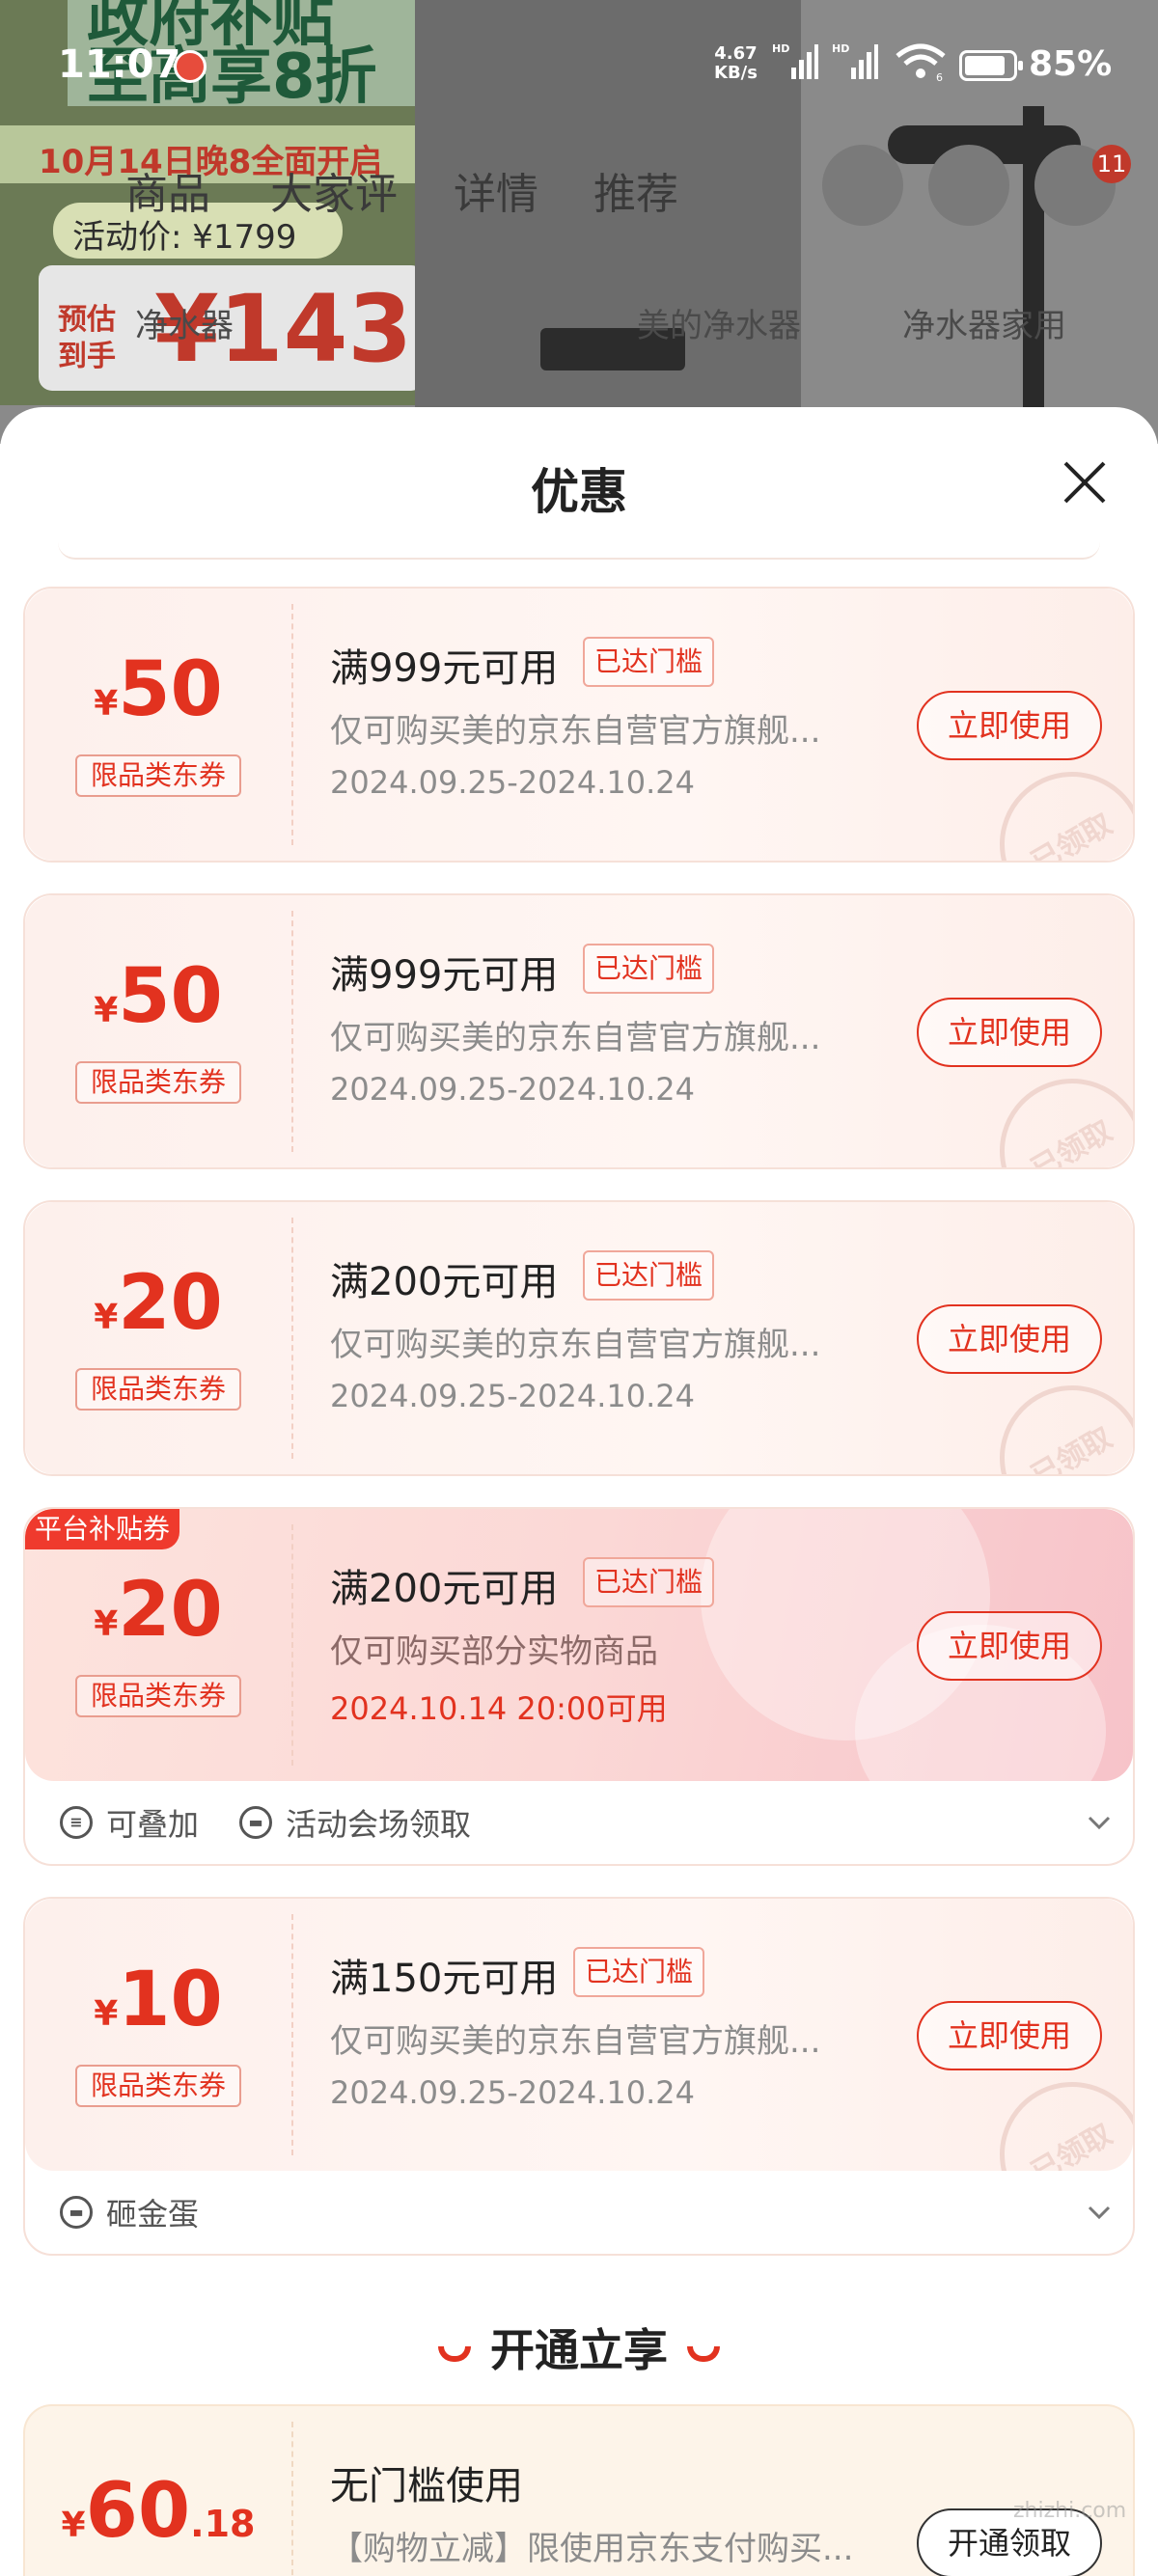  I want to click on coupon-amount: ¥50, so click(158, 690).